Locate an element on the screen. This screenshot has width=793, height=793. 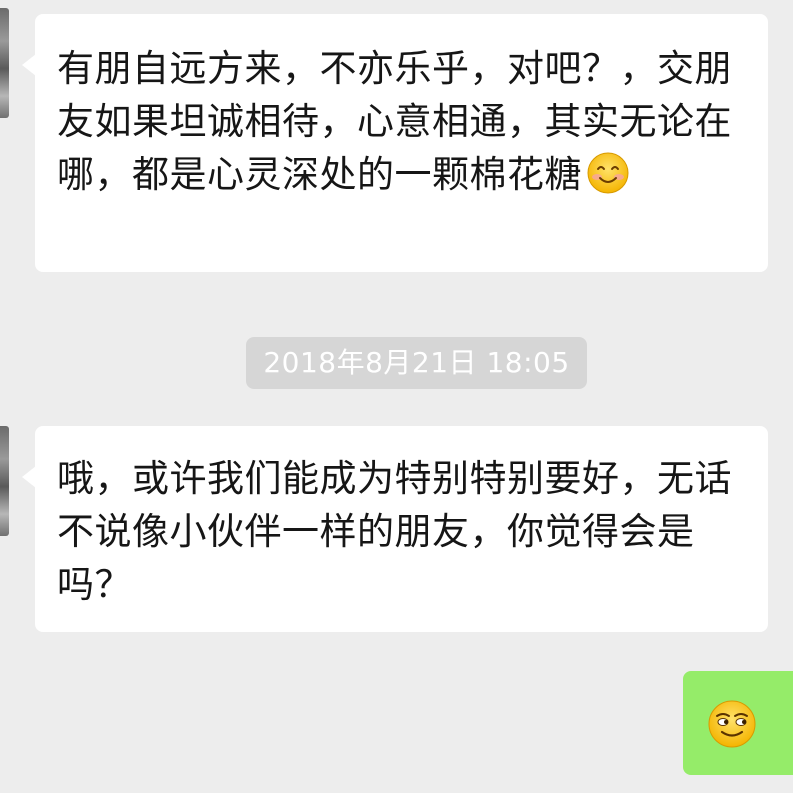
smile-icon is located at coordinates (608, 180).